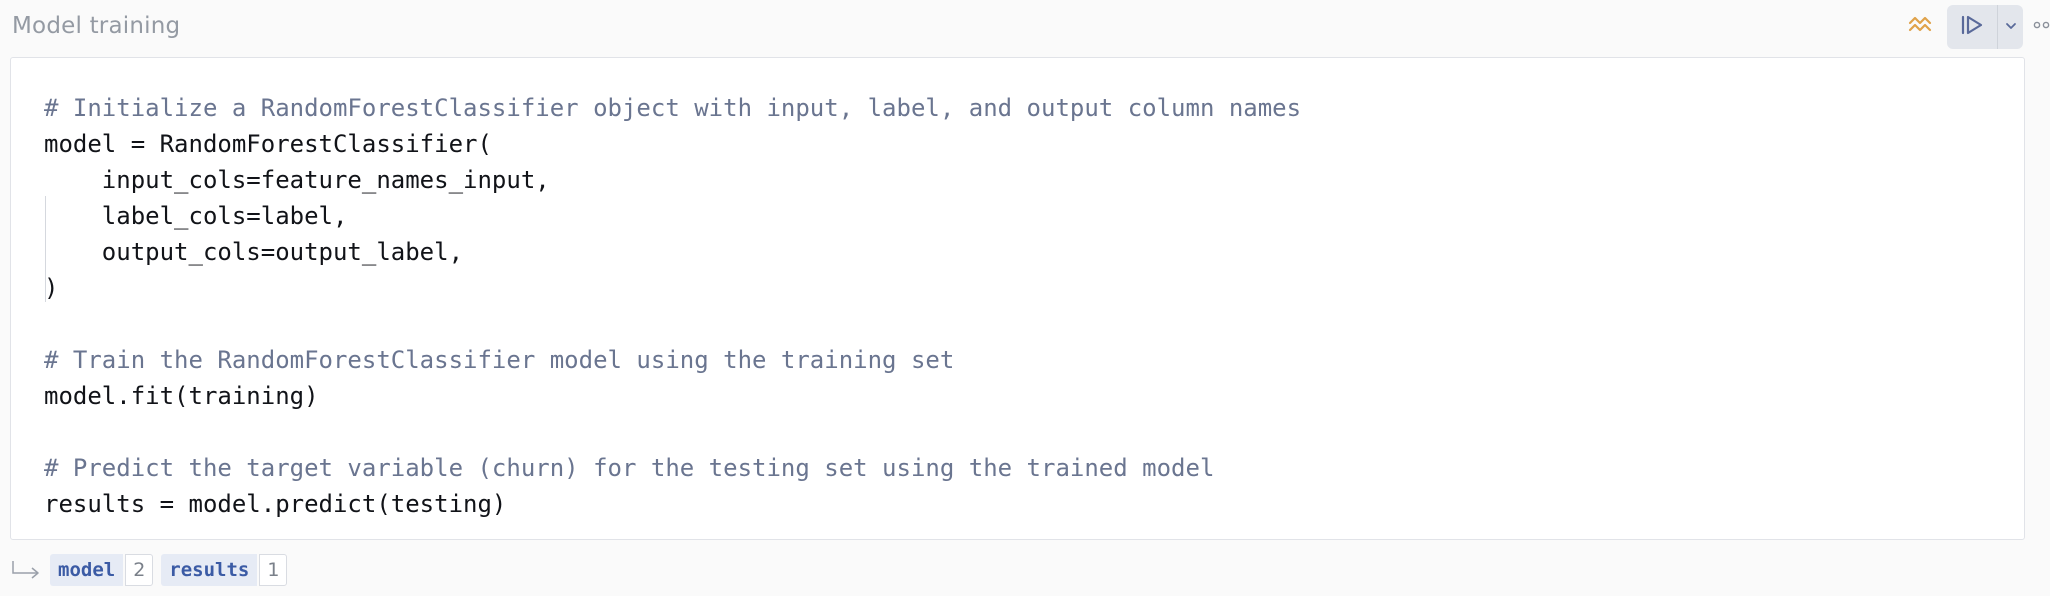 Image resolution: width=2050 pixels, height=596 pixels. Describe the element at coordinates (51, 288) in the screenshot. I see `code-line: )` at that location.